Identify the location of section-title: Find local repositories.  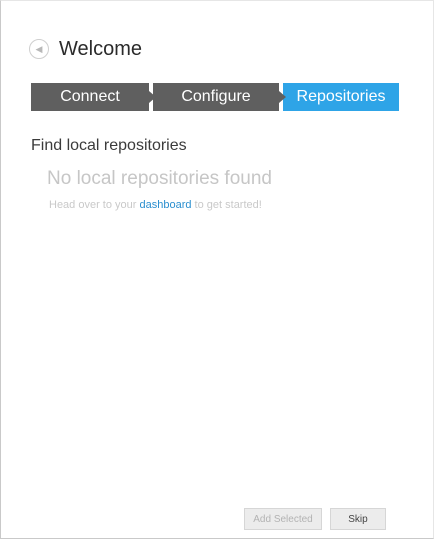
(109, 145).